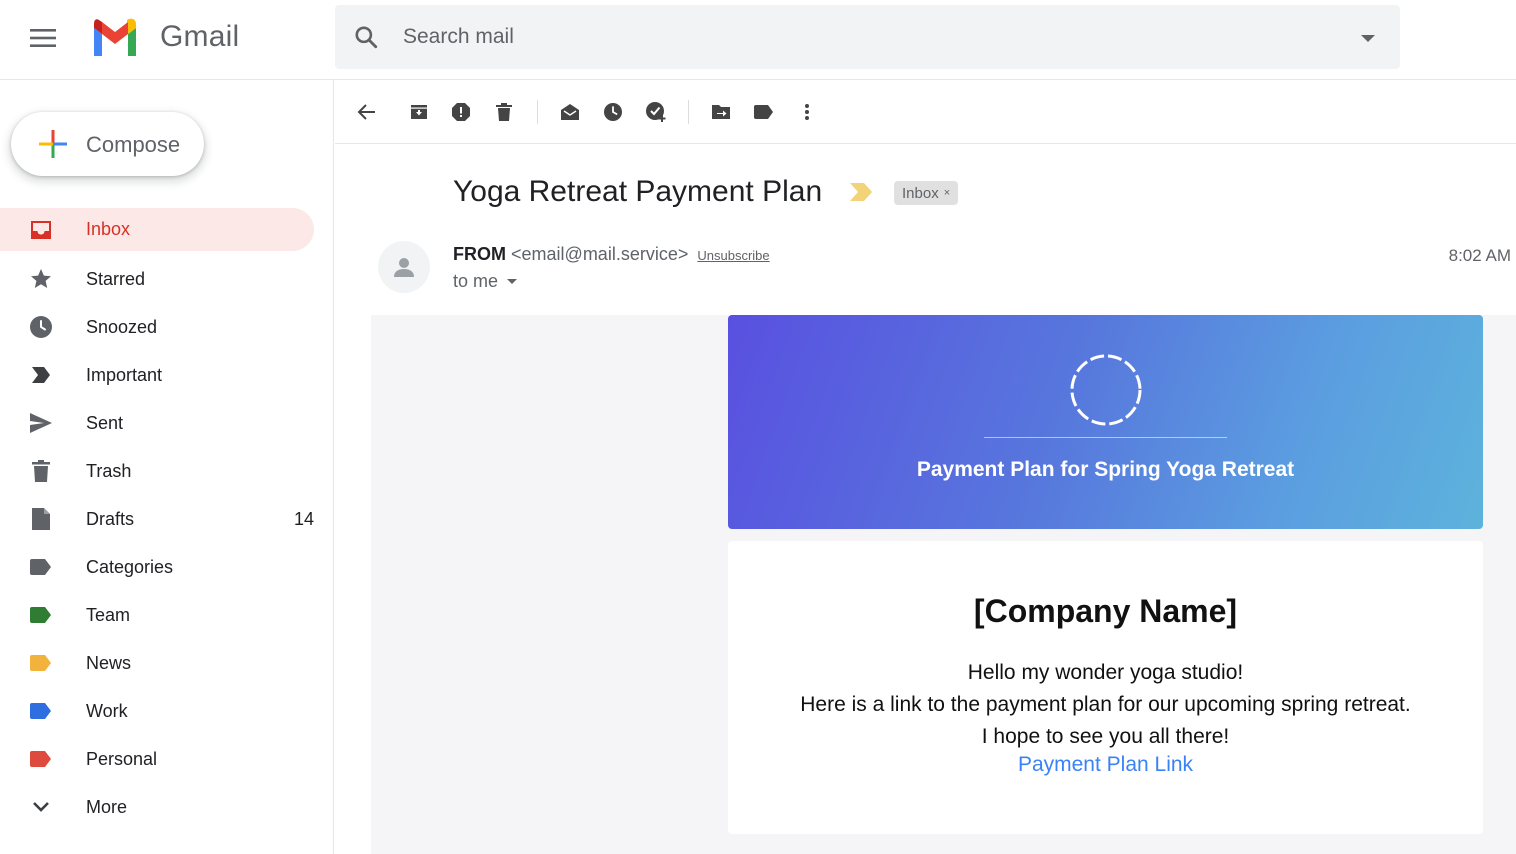  I want to click on inbox-label-chip: Inbox ×, so click(926, 193).